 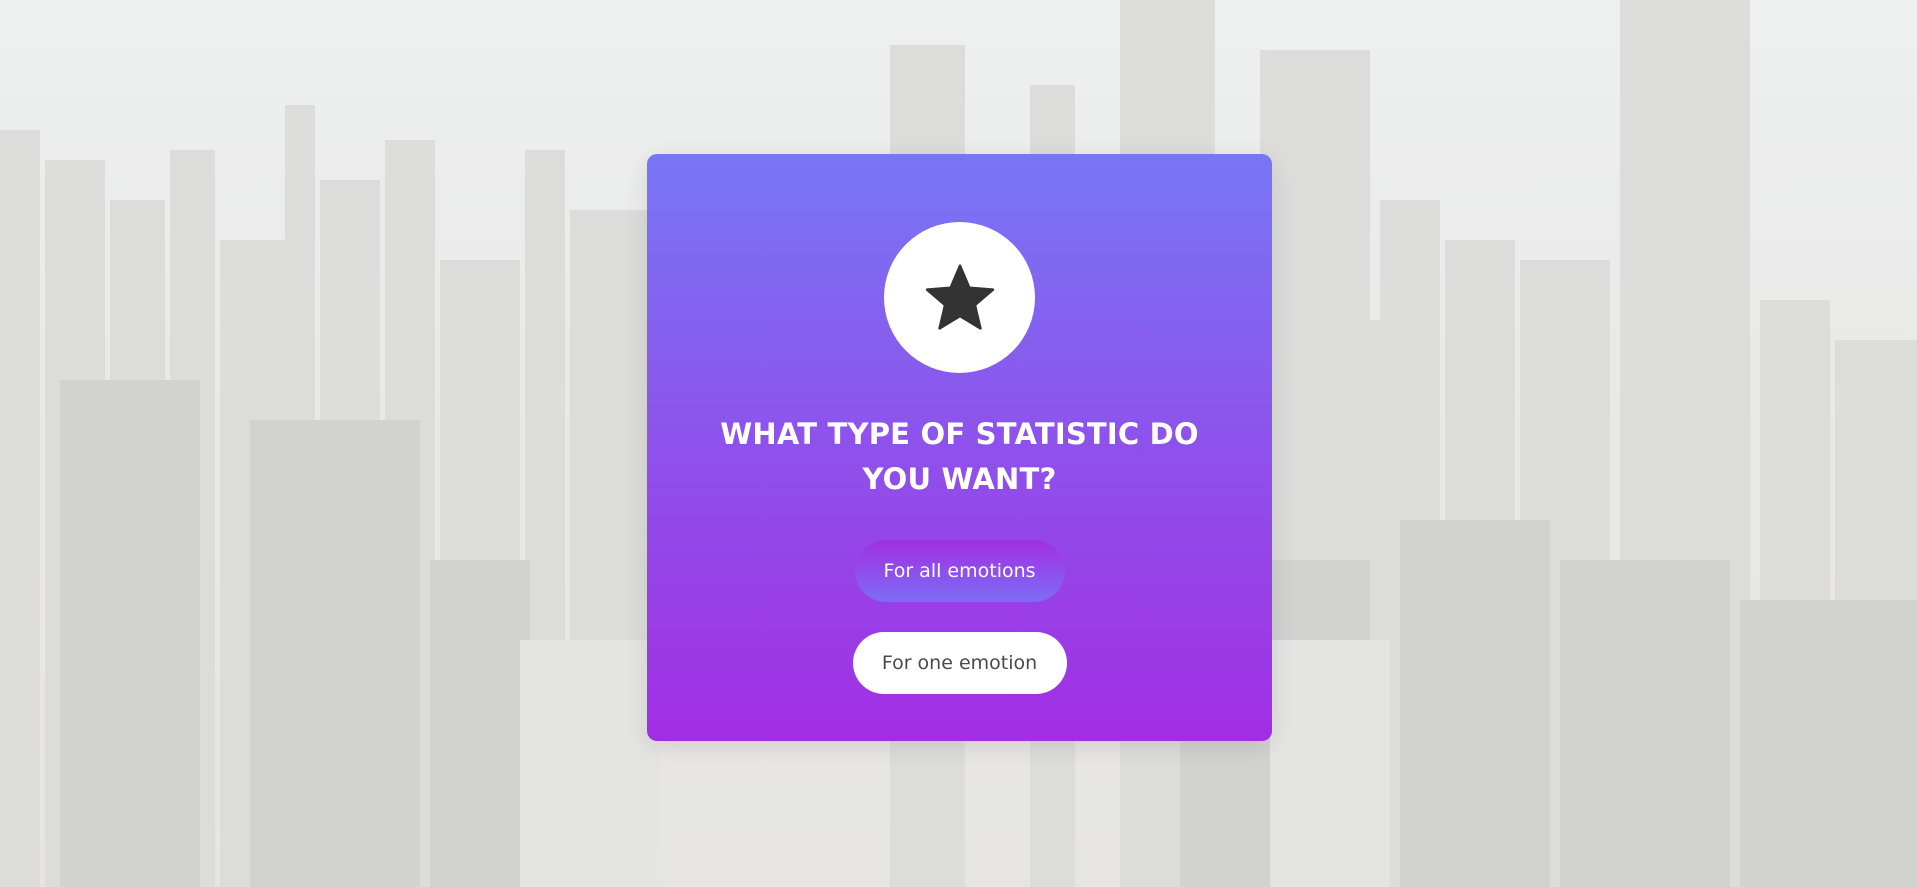 What do you see at coordinates (959, 456) in the screenshot?
I see `dialog-title: WHAT TYPE OF STATISTIC DO YOU WANT?` at bounding box center [959, 456].